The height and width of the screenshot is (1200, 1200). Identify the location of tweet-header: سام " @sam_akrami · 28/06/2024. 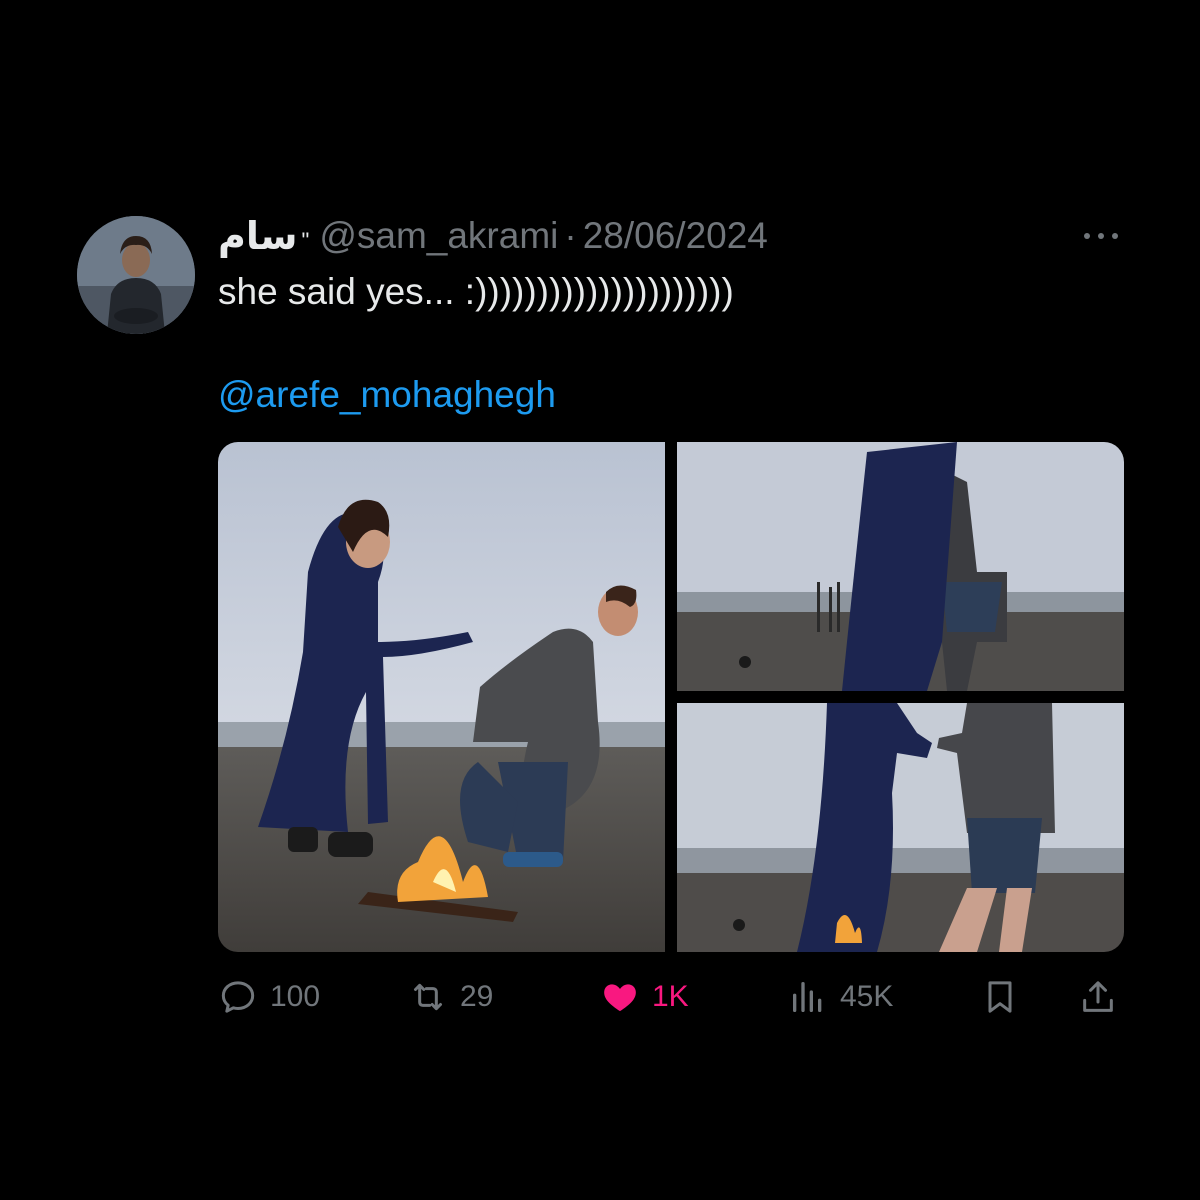
(493, 236).